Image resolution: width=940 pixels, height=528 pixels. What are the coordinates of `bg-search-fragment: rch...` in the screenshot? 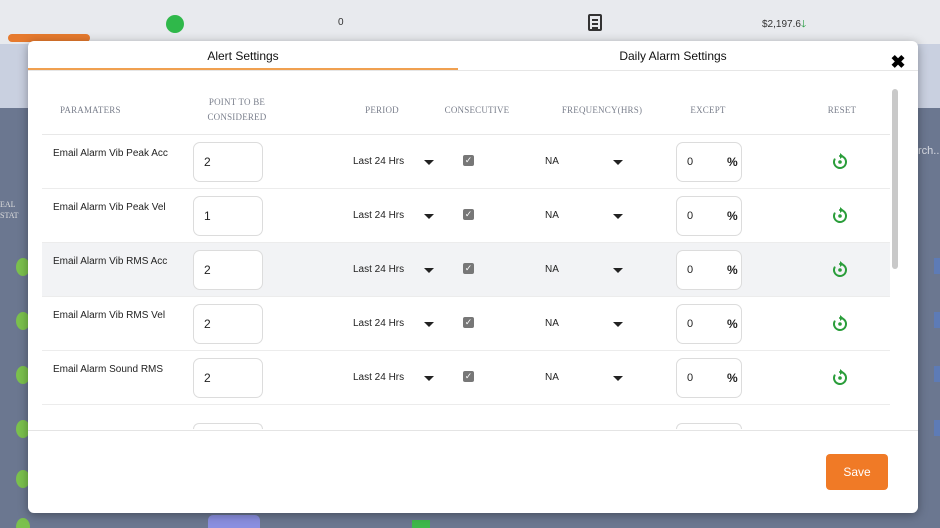 It's located at (929, 151).